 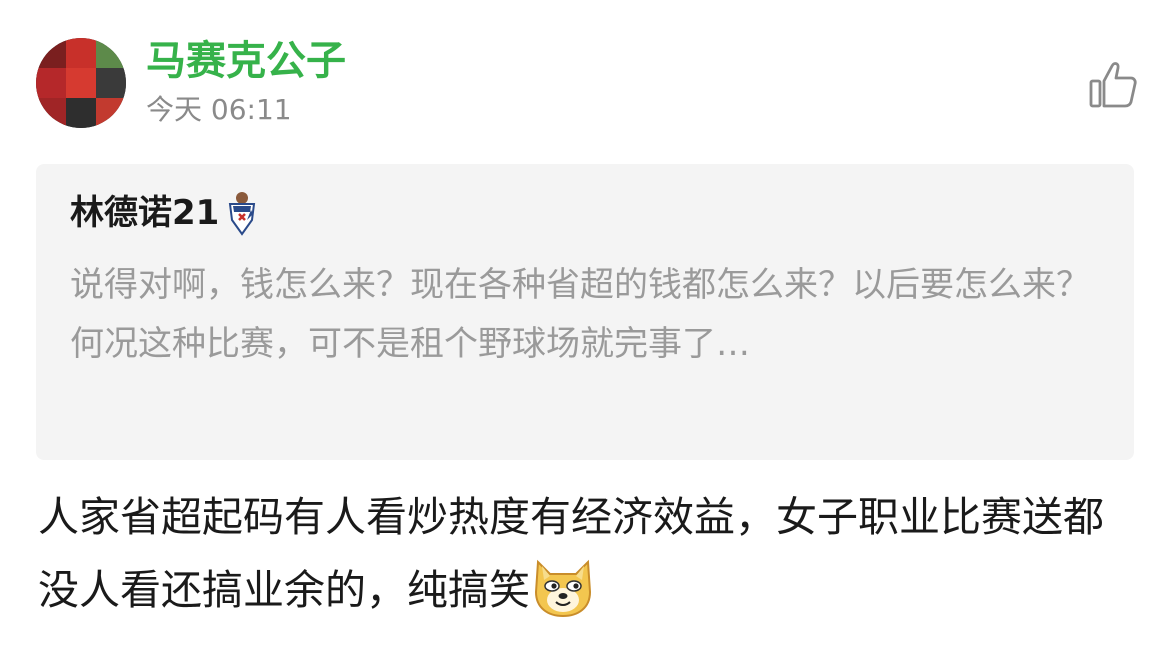 I want to click on avatar, so click(x=81, y=83).